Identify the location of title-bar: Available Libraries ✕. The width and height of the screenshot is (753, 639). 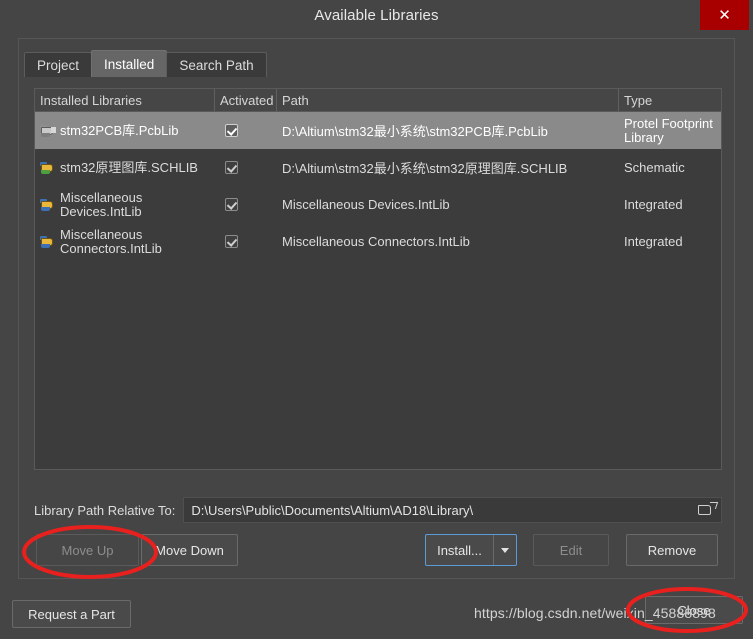
(376, 16).